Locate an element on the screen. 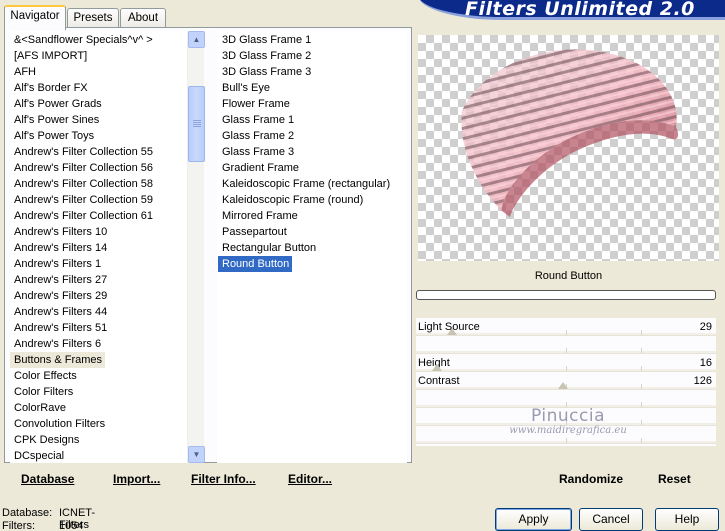 The image size is (725, 531). category-scrollbar: ▲ ▼ is located at coordinates (196, 247).